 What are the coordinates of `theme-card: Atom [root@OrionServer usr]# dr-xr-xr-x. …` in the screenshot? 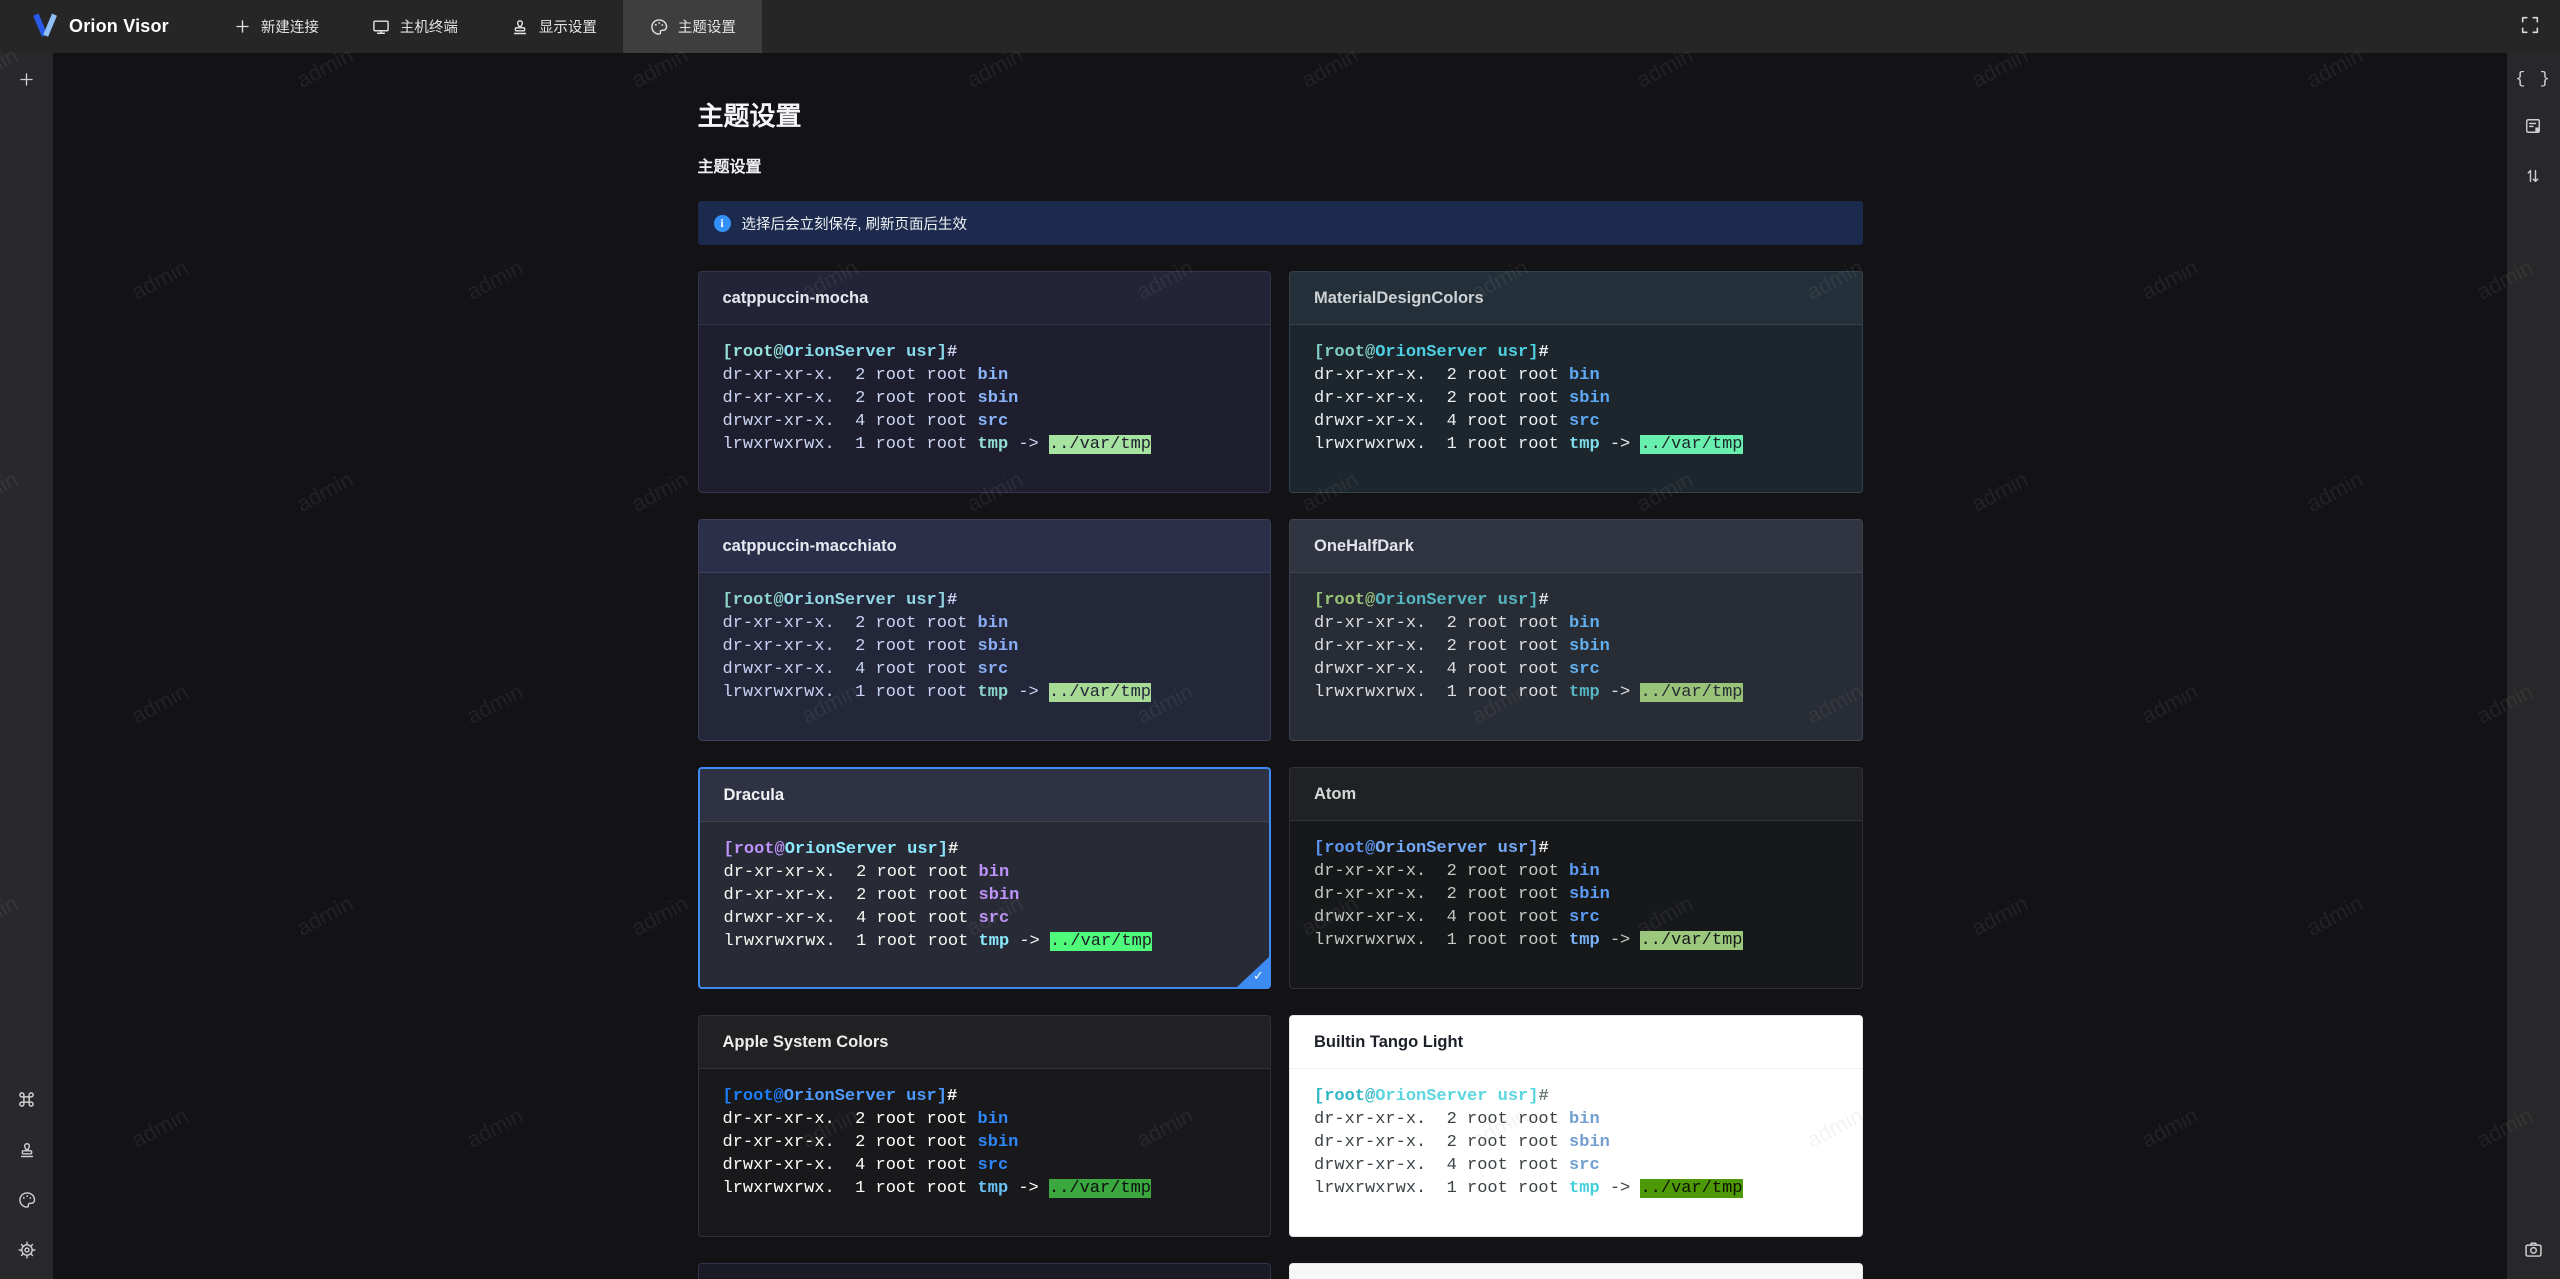 It's located at (1576, 878).